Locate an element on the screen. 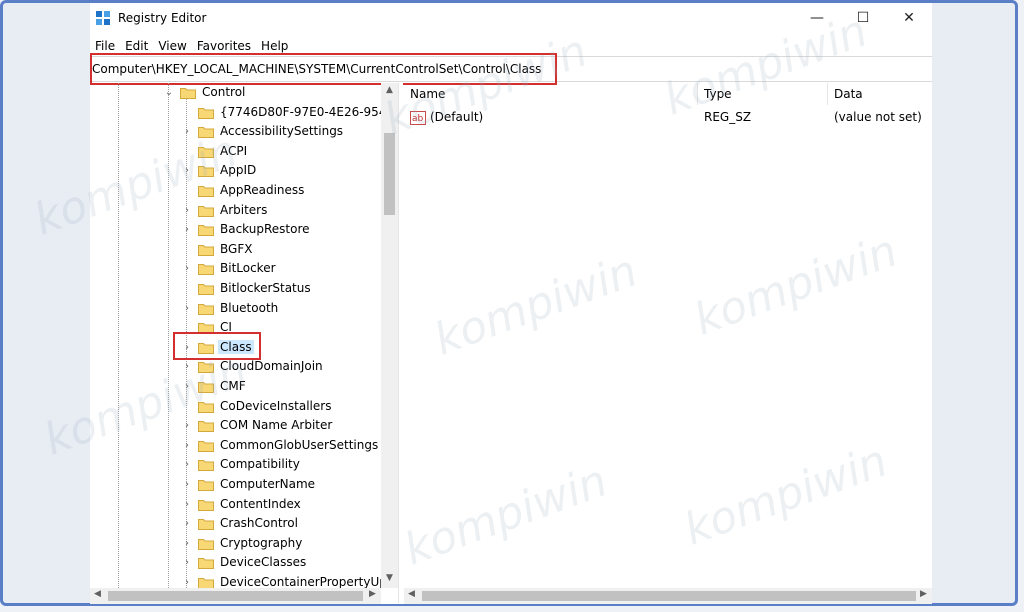 The width and height of the screenshot is (1024, 612). tree-item: CoDeviceInstallers is located at coordinates (236, 407).